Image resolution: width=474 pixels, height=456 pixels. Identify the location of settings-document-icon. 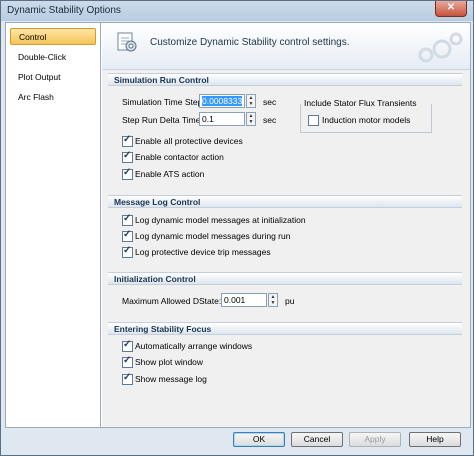
(127, 42).